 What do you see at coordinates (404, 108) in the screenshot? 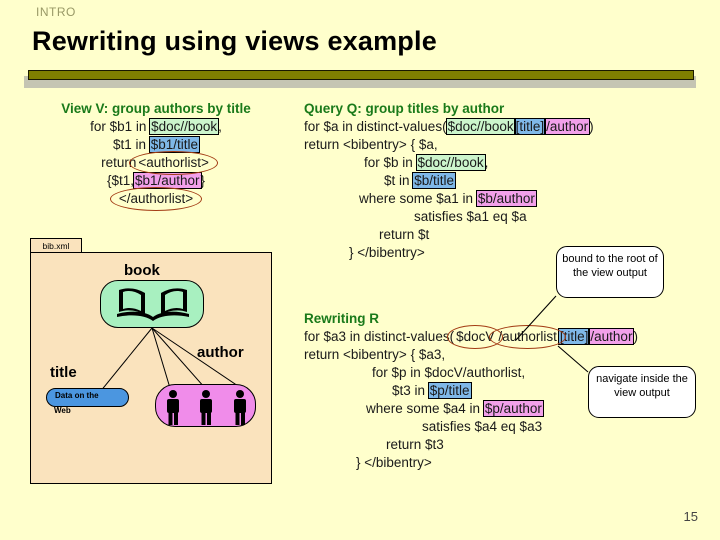
I see `query-q-heading: Query Q: group titles by author` at bounding box center [404, 108].